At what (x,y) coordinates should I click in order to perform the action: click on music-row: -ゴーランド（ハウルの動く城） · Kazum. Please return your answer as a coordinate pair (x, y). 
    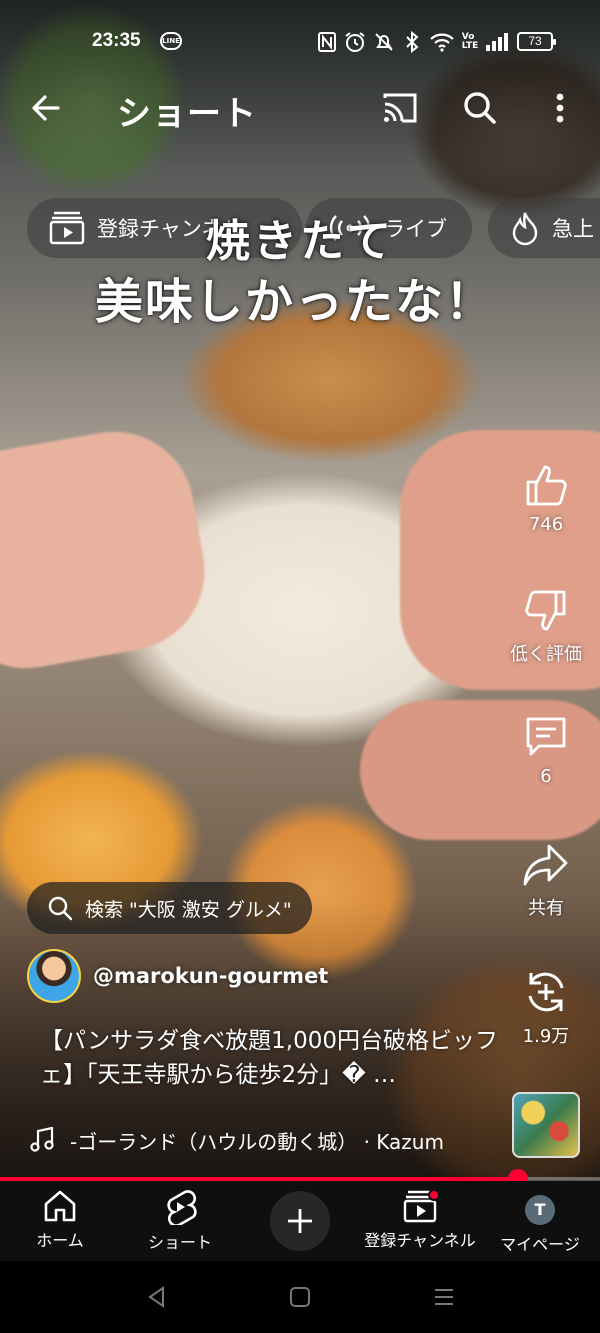
    Looking at the image, I should click on (261, 1140).